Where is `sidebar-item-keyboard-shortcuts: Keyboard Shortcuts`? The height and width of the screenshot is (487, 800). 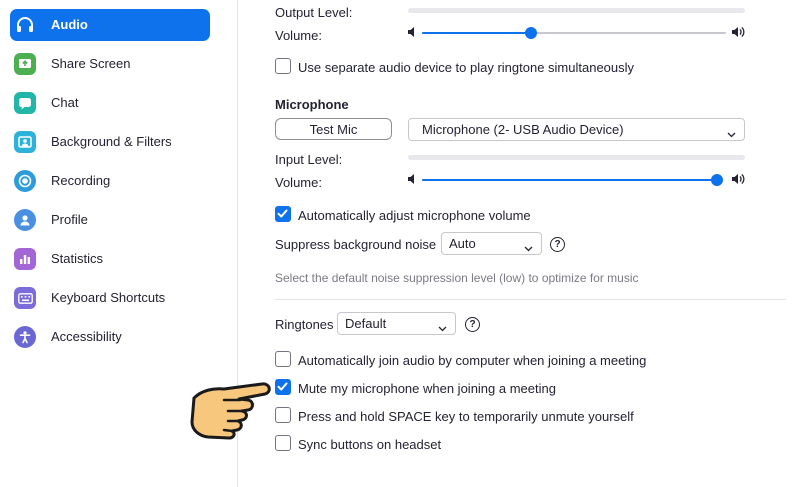 sidebar-item-keyboard-shortcuts: Keyboard Shortcuts is located at coordinates (110, 298).